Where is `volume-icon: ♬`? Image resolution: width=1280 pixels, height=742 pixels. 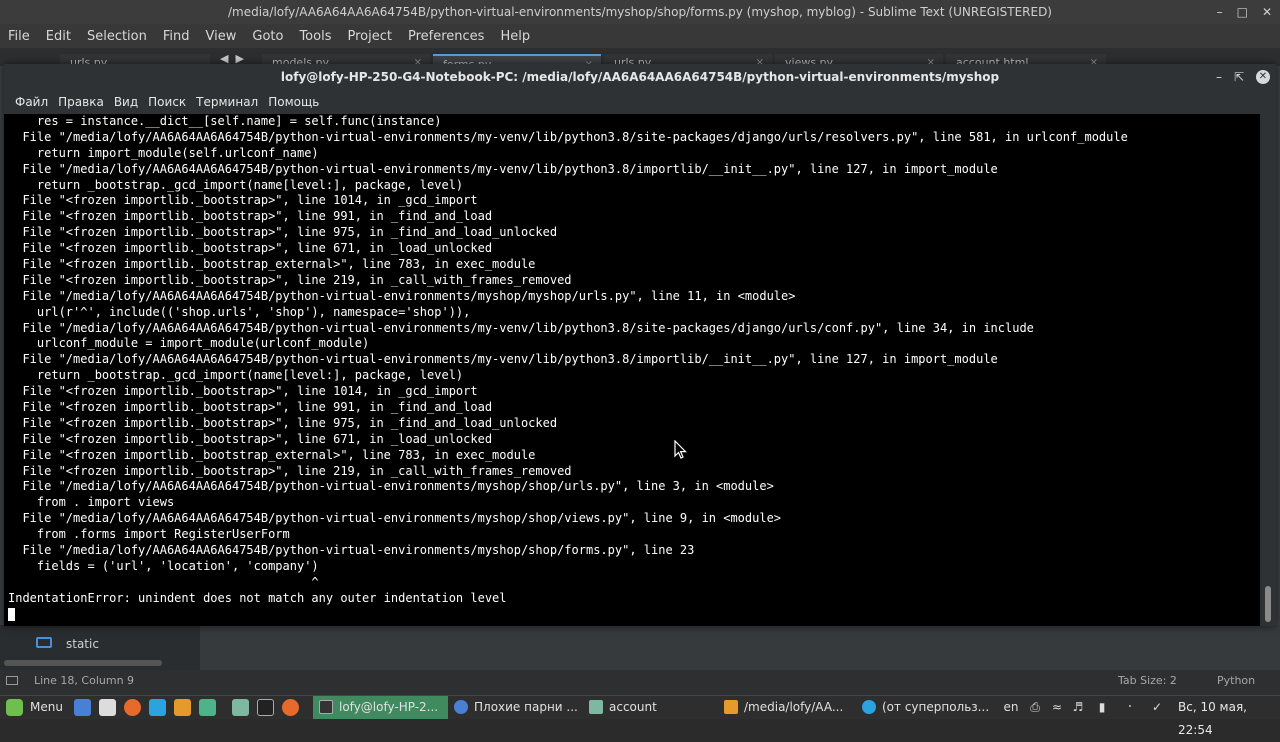
volume-icon: ♬ is located at coordinates (1078, 707).